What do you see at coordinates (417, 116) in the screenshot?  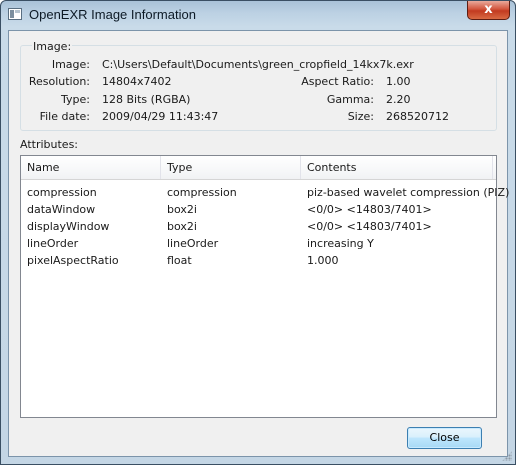 I see `size-value: 268520712` at bounding box center [417, 116].